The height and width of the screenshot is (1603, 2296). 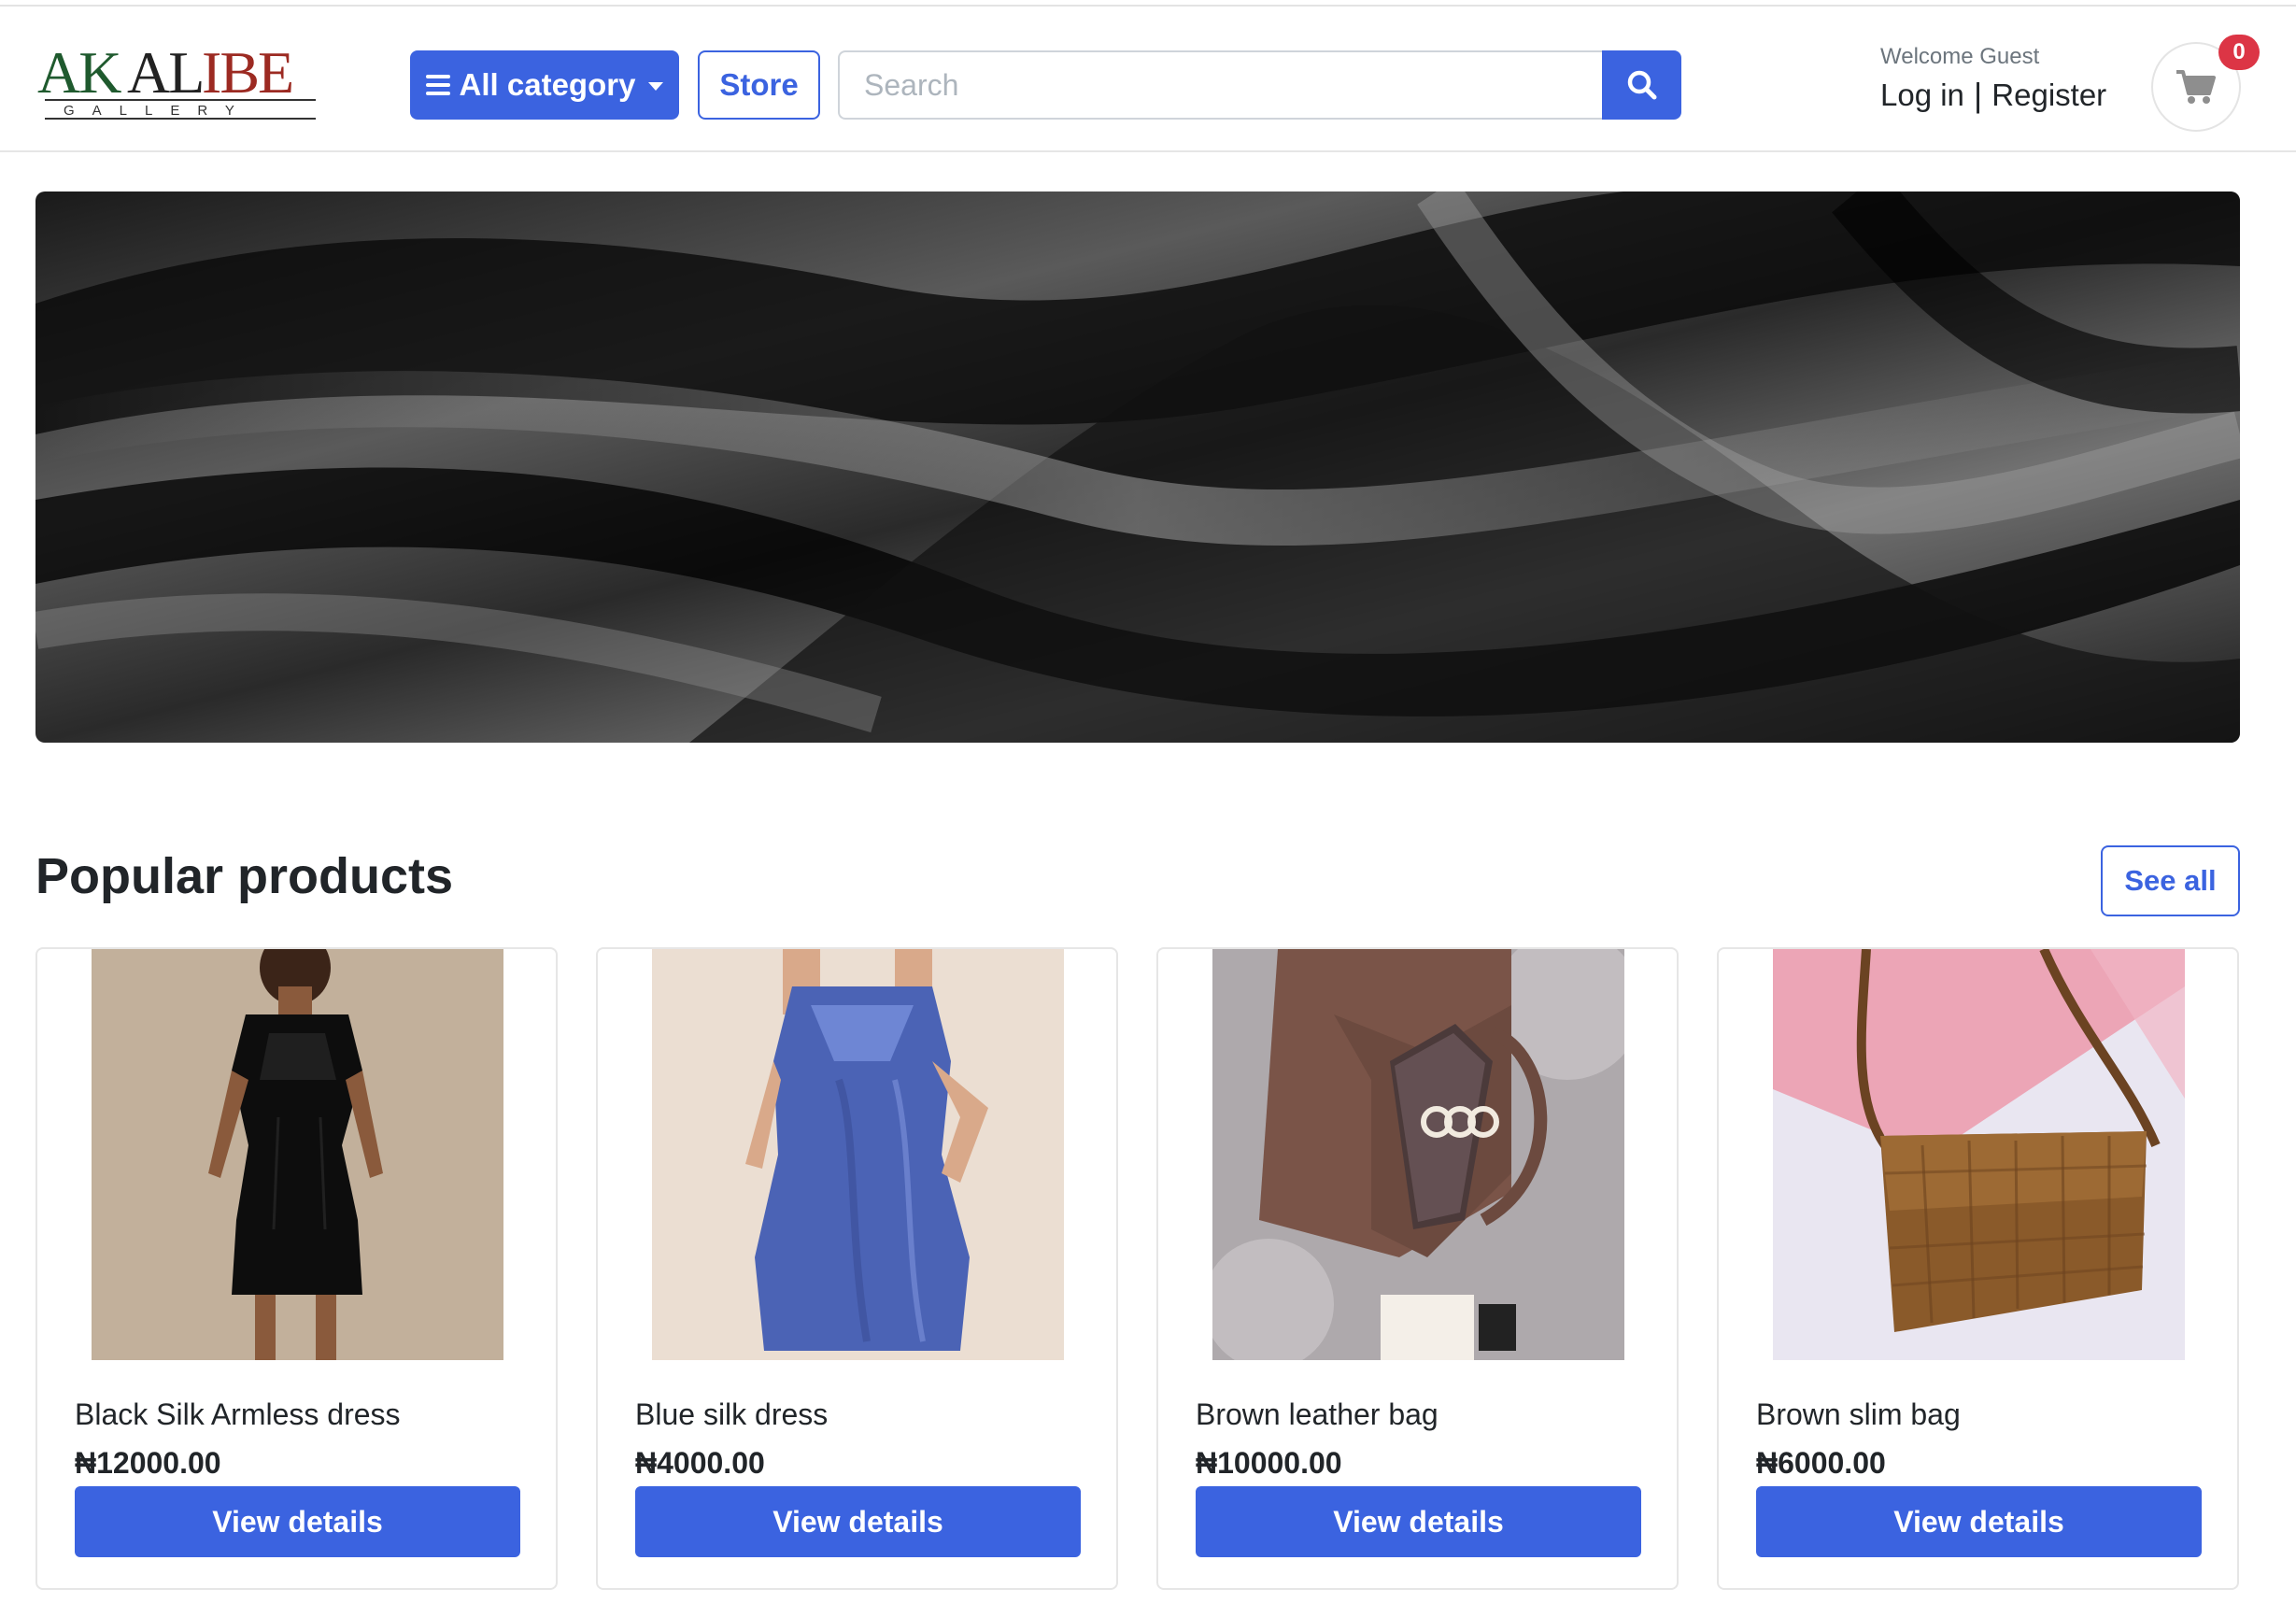 What do you see at coordinates (158, 111) in the screenshot?
I see `svg-text: GALLERY` at bounding box center [158, 111].